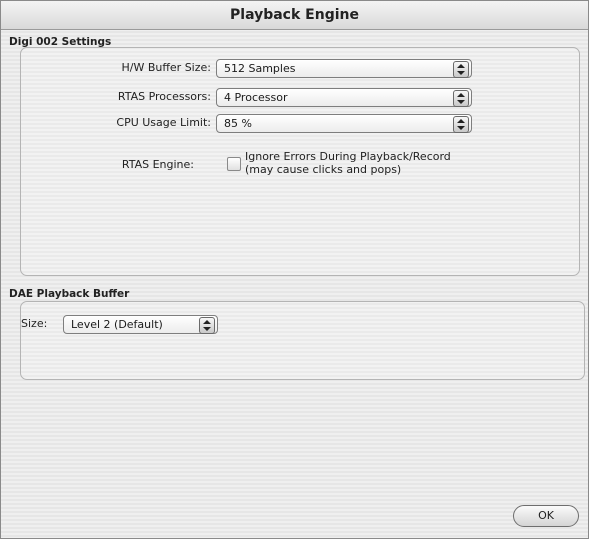 This screenshot has width=589, height=539. I want to click on rtas-processors-popup: 4 Processor, so click(344, 97).